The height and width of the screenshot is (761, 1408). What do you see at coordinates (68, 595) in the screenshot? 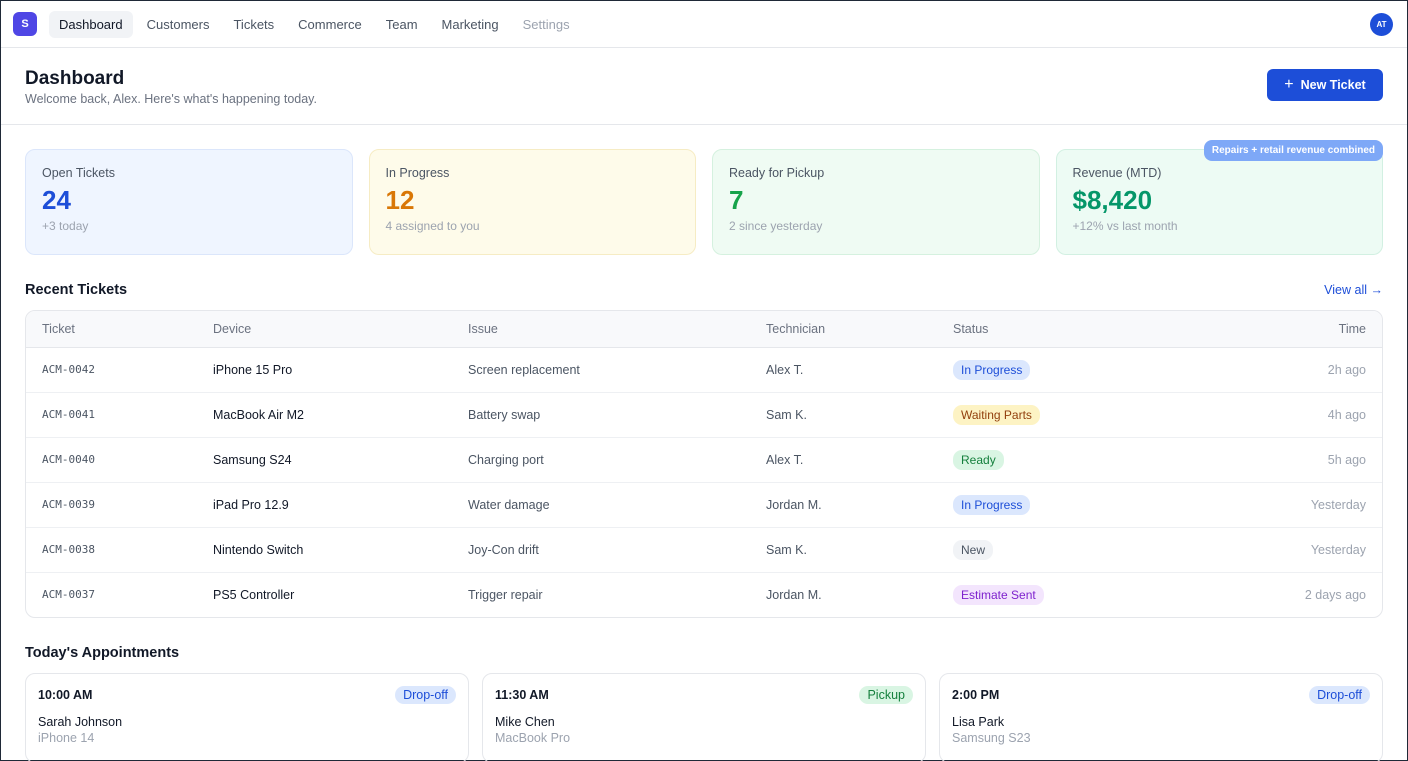
I see `ticket-id: ACM-0037` at bounding box center [68, 595].